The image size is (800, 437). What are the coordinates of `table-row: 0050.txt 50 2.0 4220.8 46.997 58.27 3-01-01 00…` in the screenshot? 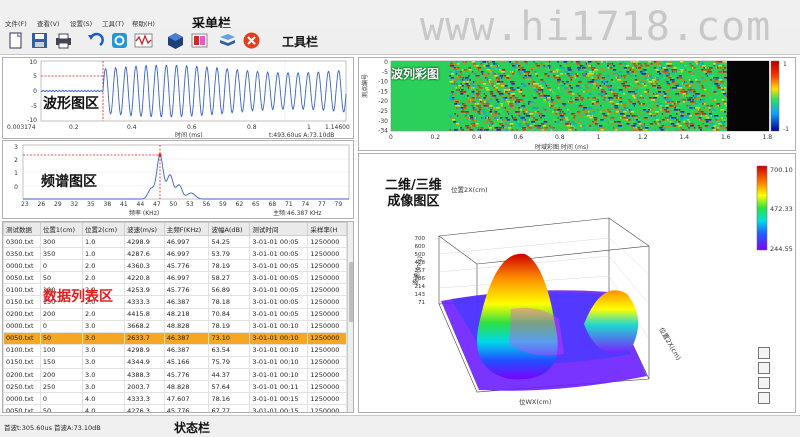 It's located at (175, 278).